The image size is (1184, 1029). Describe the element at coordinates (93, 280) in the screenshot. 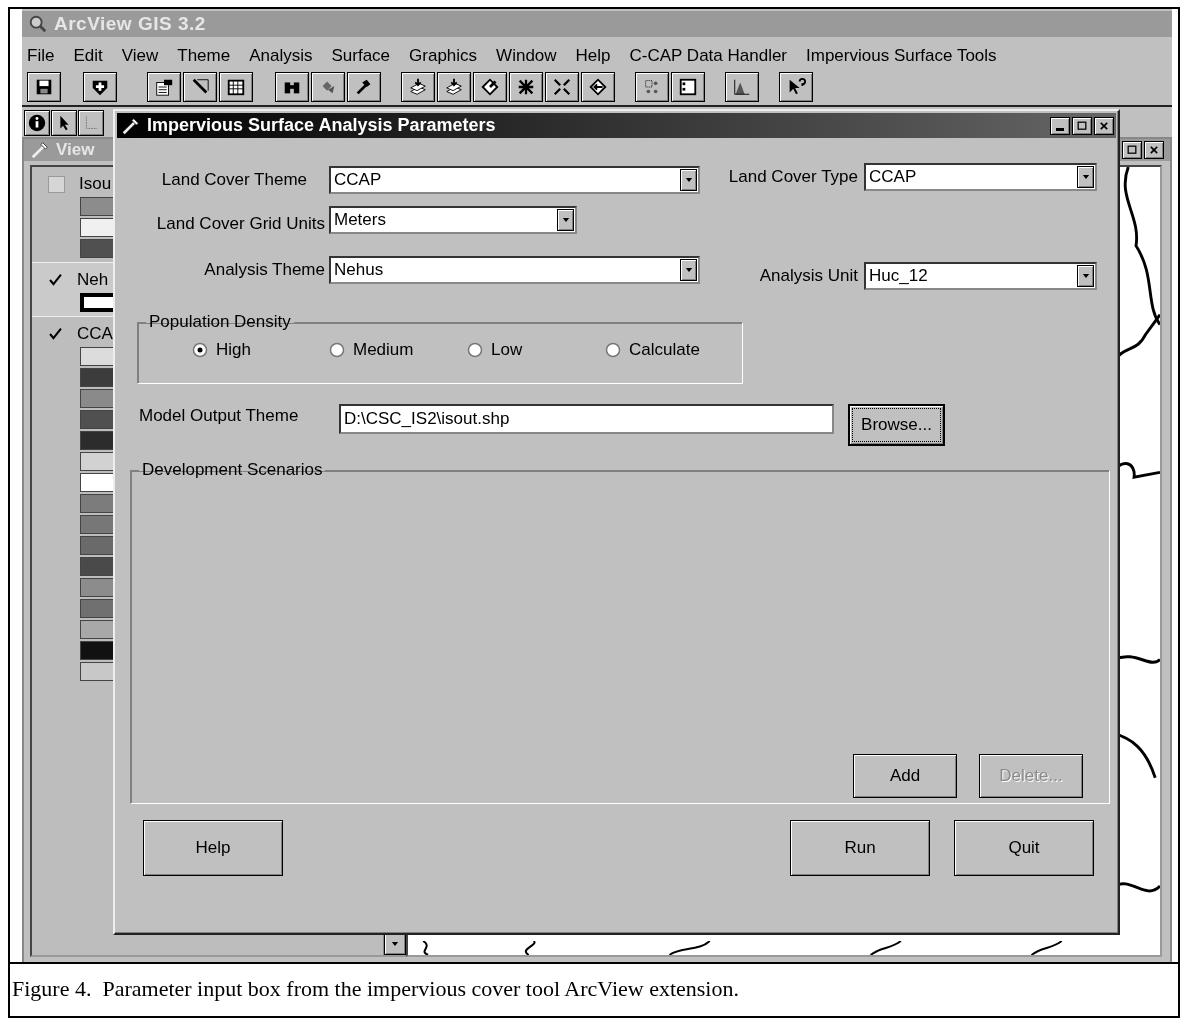

I see `theme-name: Neh` at that location.